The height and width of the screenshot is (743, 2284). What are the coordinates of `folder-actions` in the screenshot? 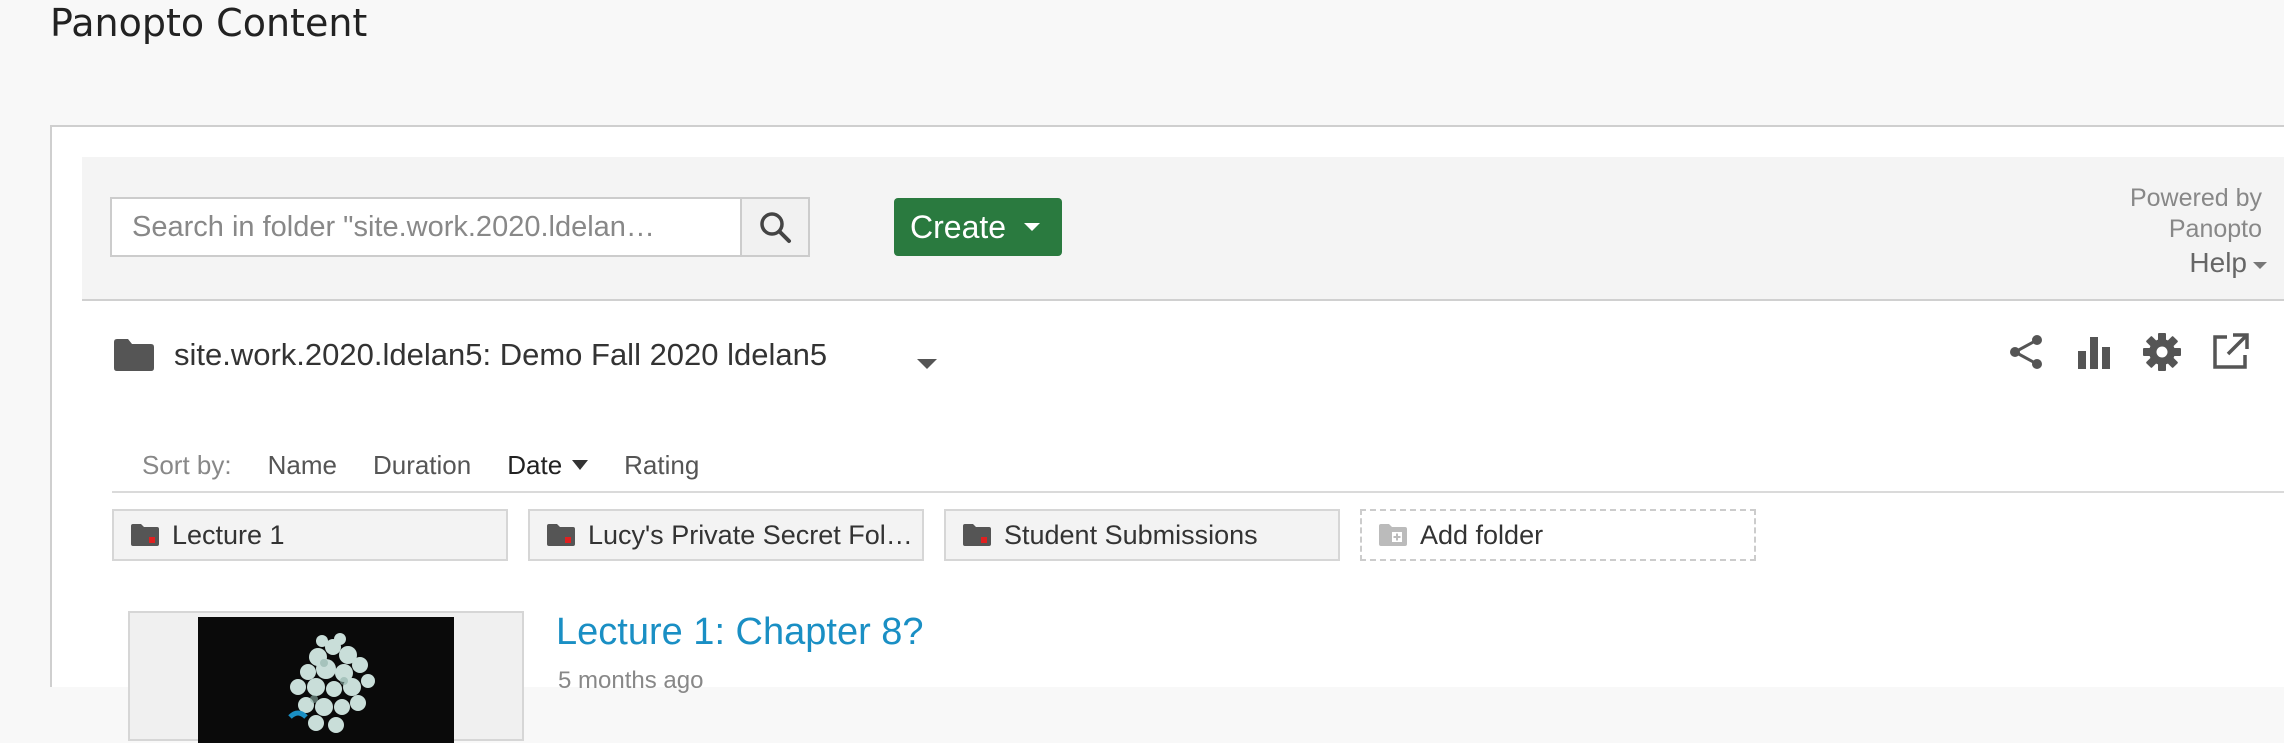 It's located at (2128, 352).